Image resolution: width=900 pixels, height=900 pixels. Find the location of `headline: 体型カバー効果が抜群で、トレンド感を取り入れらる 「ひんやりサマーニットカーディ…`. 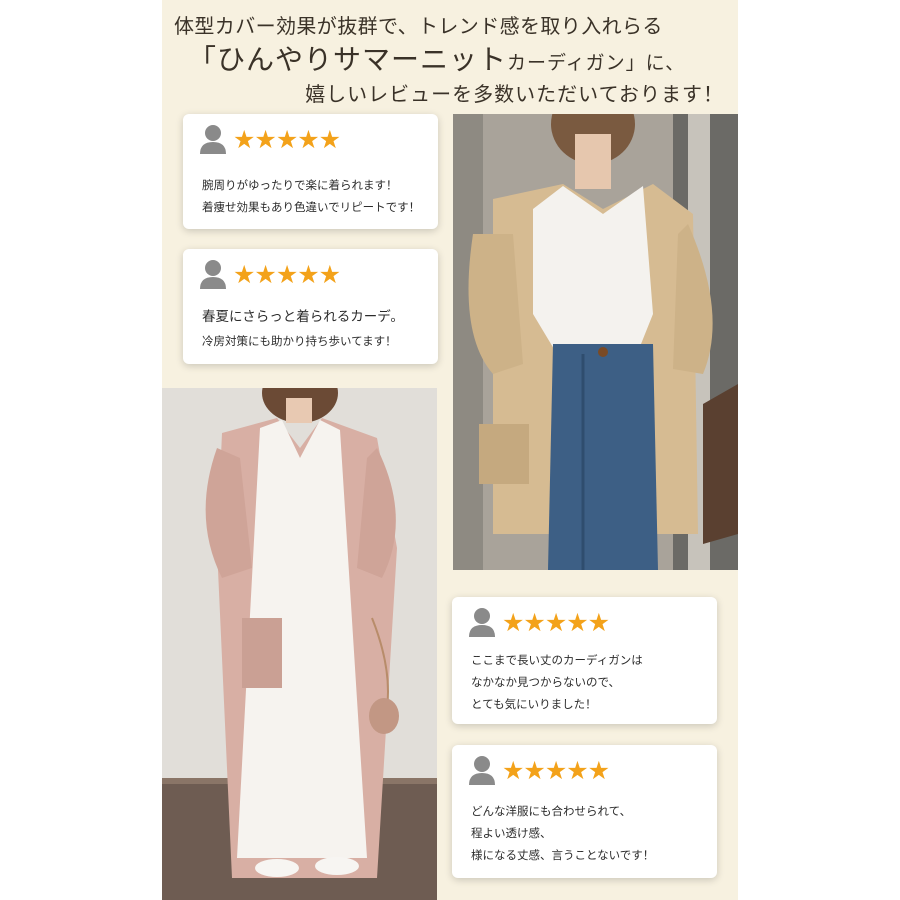

headline: 体型カバー効果が抜群で、トレンド感を取り入れらる 「ひんやりサマーニットカーディ… is located at coordinates (450, 57).